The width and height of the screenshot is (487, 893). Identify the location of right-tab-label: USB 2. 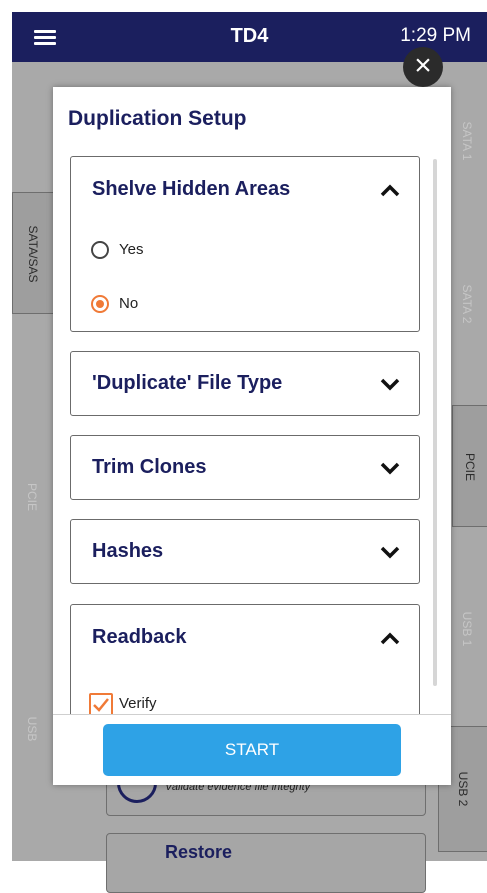
(463, 789).